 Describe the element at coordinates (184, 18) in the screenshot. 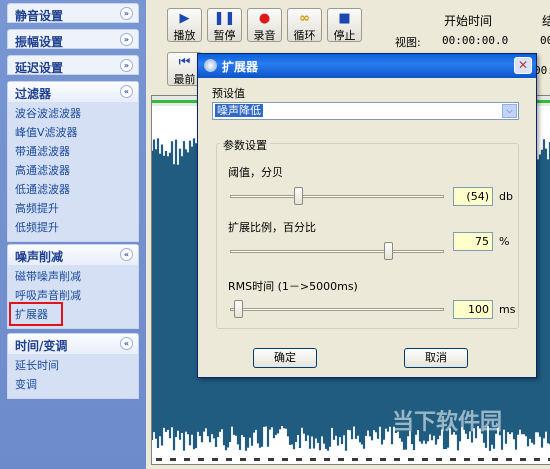

I see `play-icon: ▶` at that location.